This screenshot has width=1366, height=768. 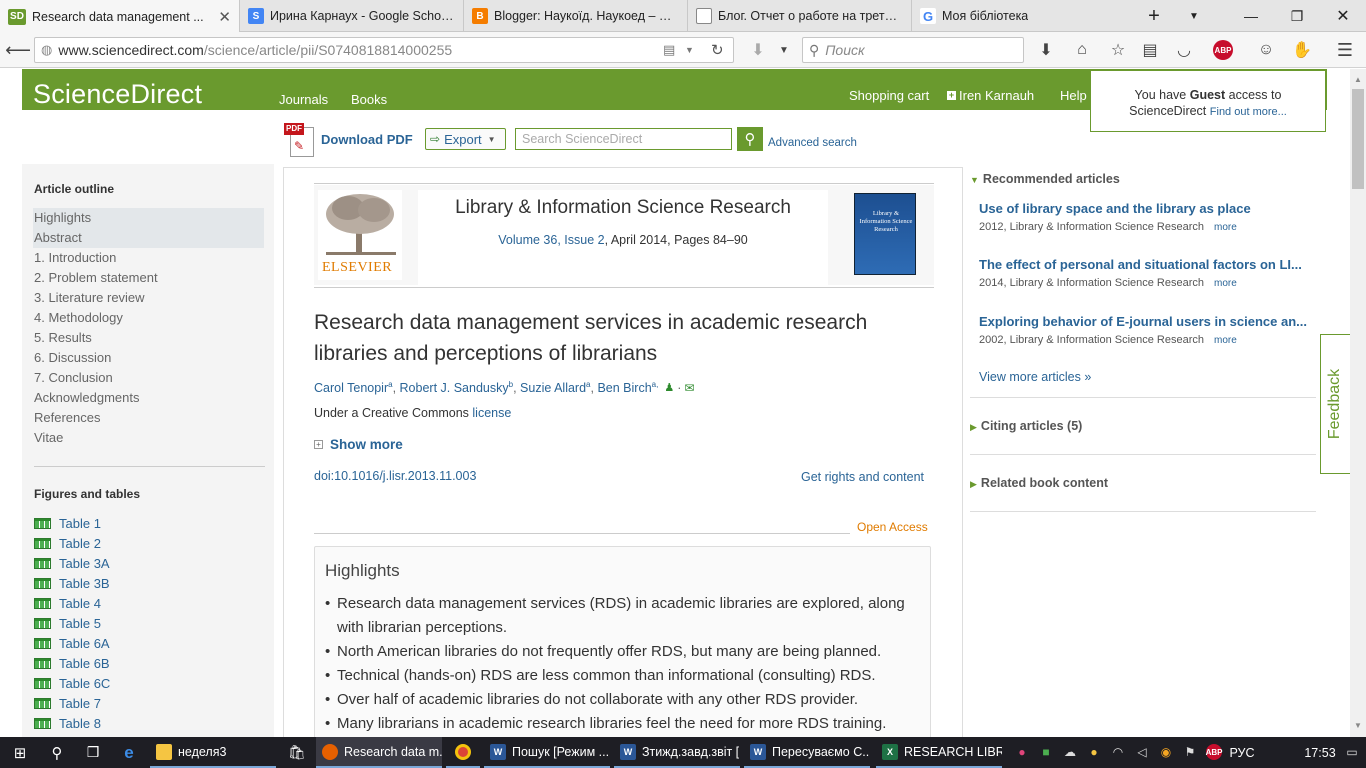 I want to click on figure-link: Table 6C, so click(x=72, y=683).